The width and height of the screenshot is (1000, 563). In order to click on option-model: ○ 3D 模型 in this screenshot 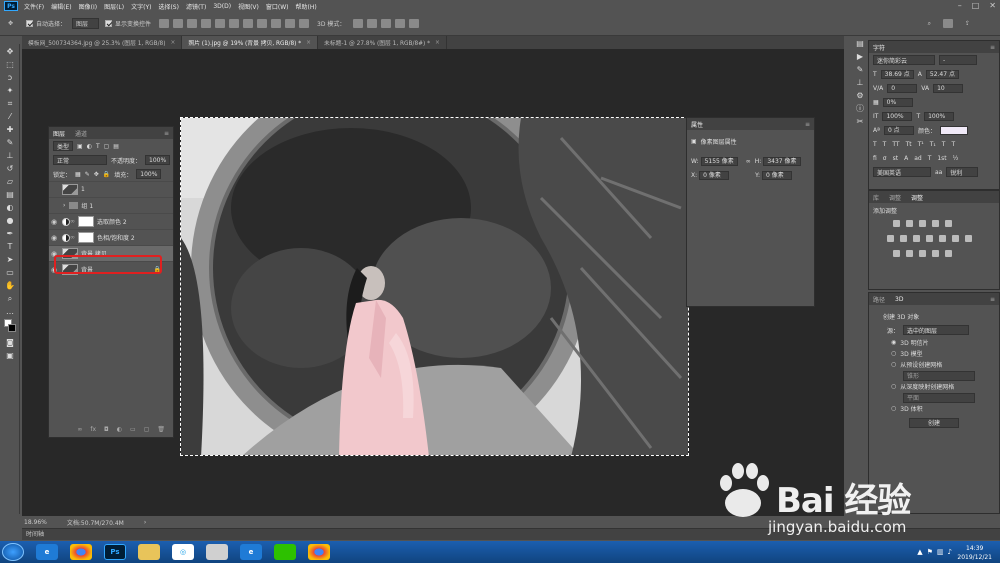, I will do `click(934, 353)`.